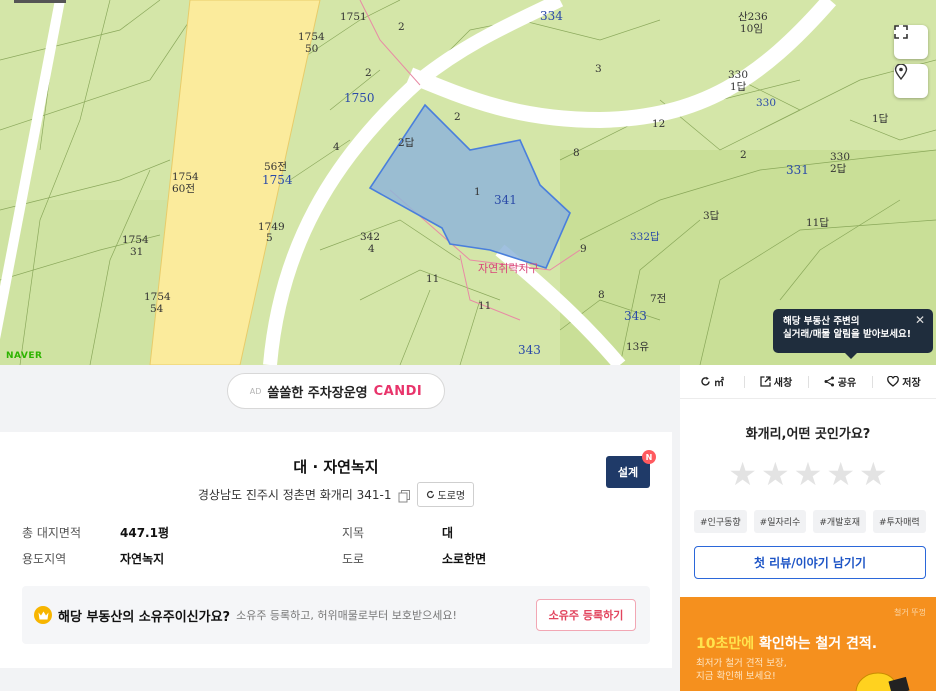 Image resolution: width=936 pixels, height=691 pixels. I want to click on crown-icon, so click(43, 615).